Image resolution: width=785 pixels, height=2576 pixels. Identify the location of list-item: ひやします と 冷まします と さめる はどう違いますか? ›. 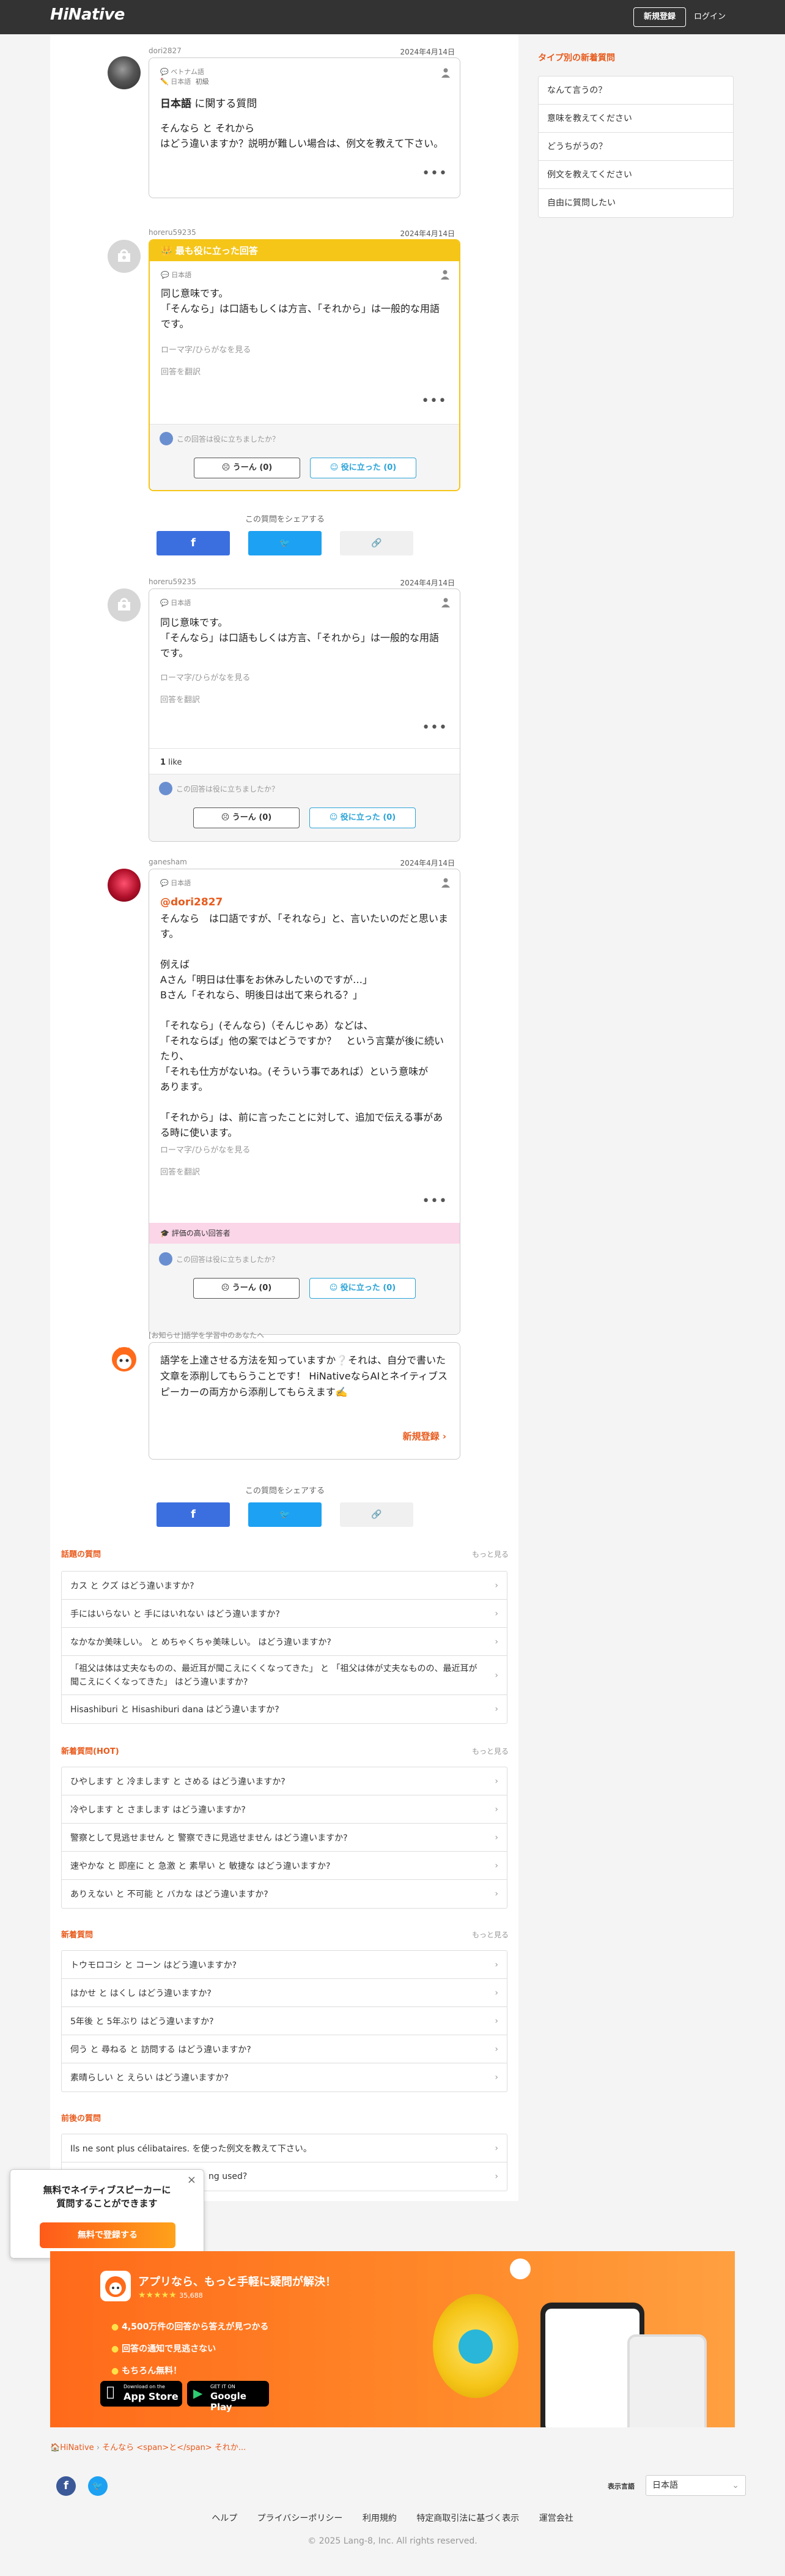
(284, 1781).